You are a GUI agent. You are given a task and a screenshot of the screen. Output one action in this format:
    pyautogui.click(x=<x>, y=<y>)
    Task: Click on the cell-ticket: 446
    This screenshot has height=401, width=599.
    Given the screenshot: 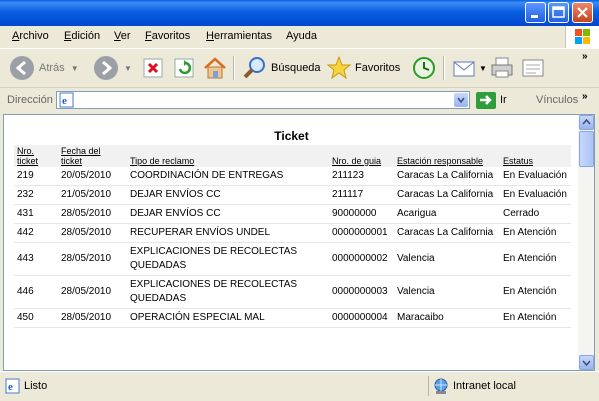 What is the action you would take?
    pyautogui.click(x=36, y=292)
    